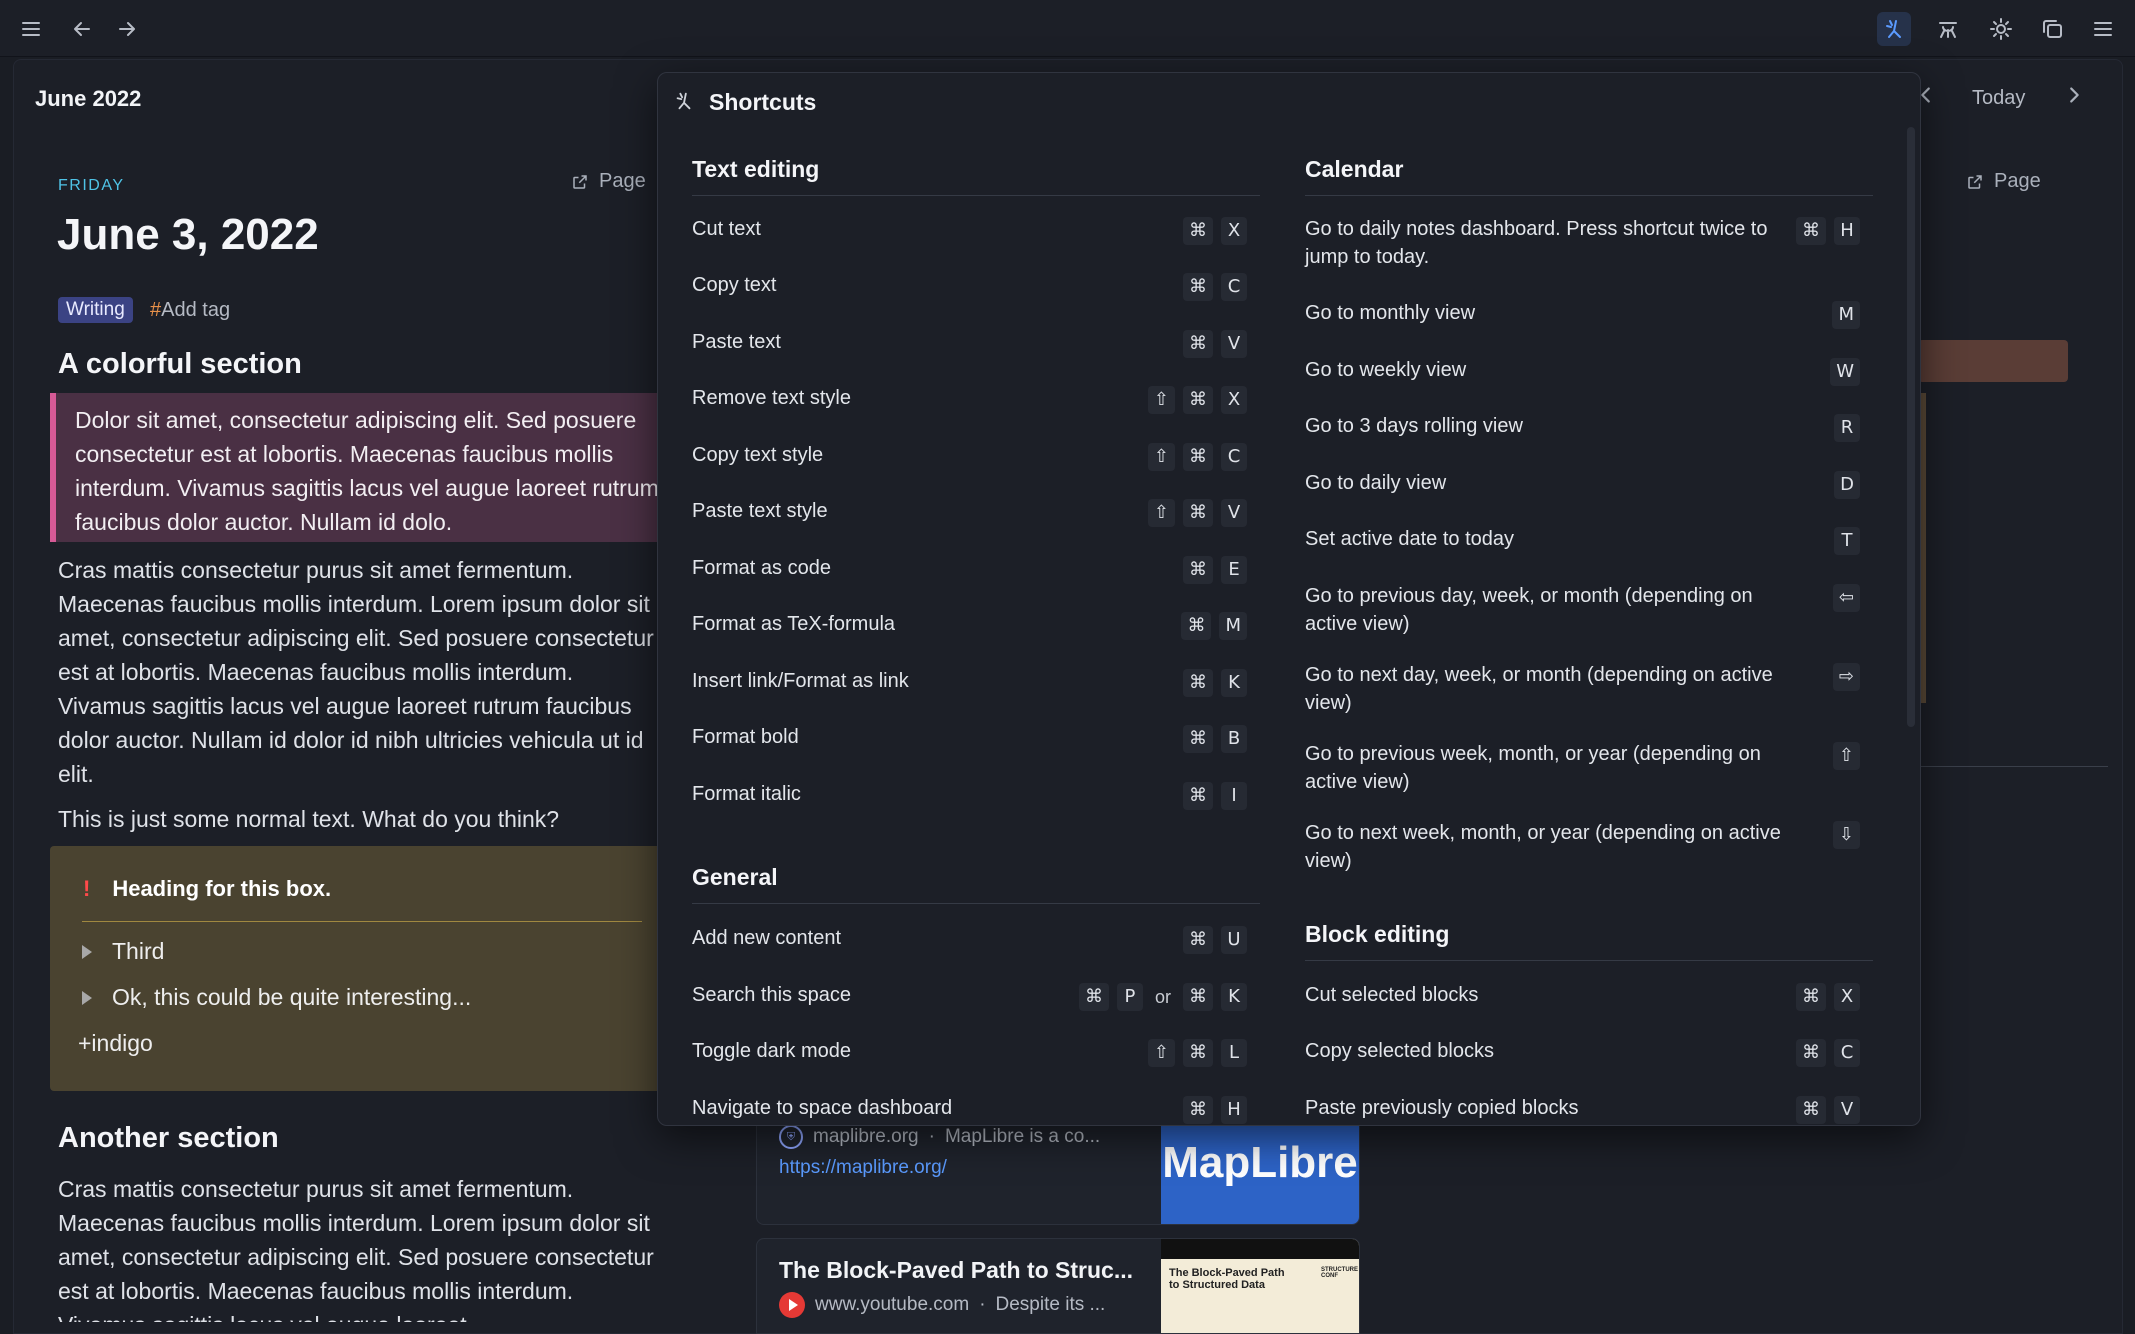  What do you see at coordinates (1392, 995) in the screenshot?
I see `shortcut-label: Cut selected blocks` at bounding box center [1392, 995].